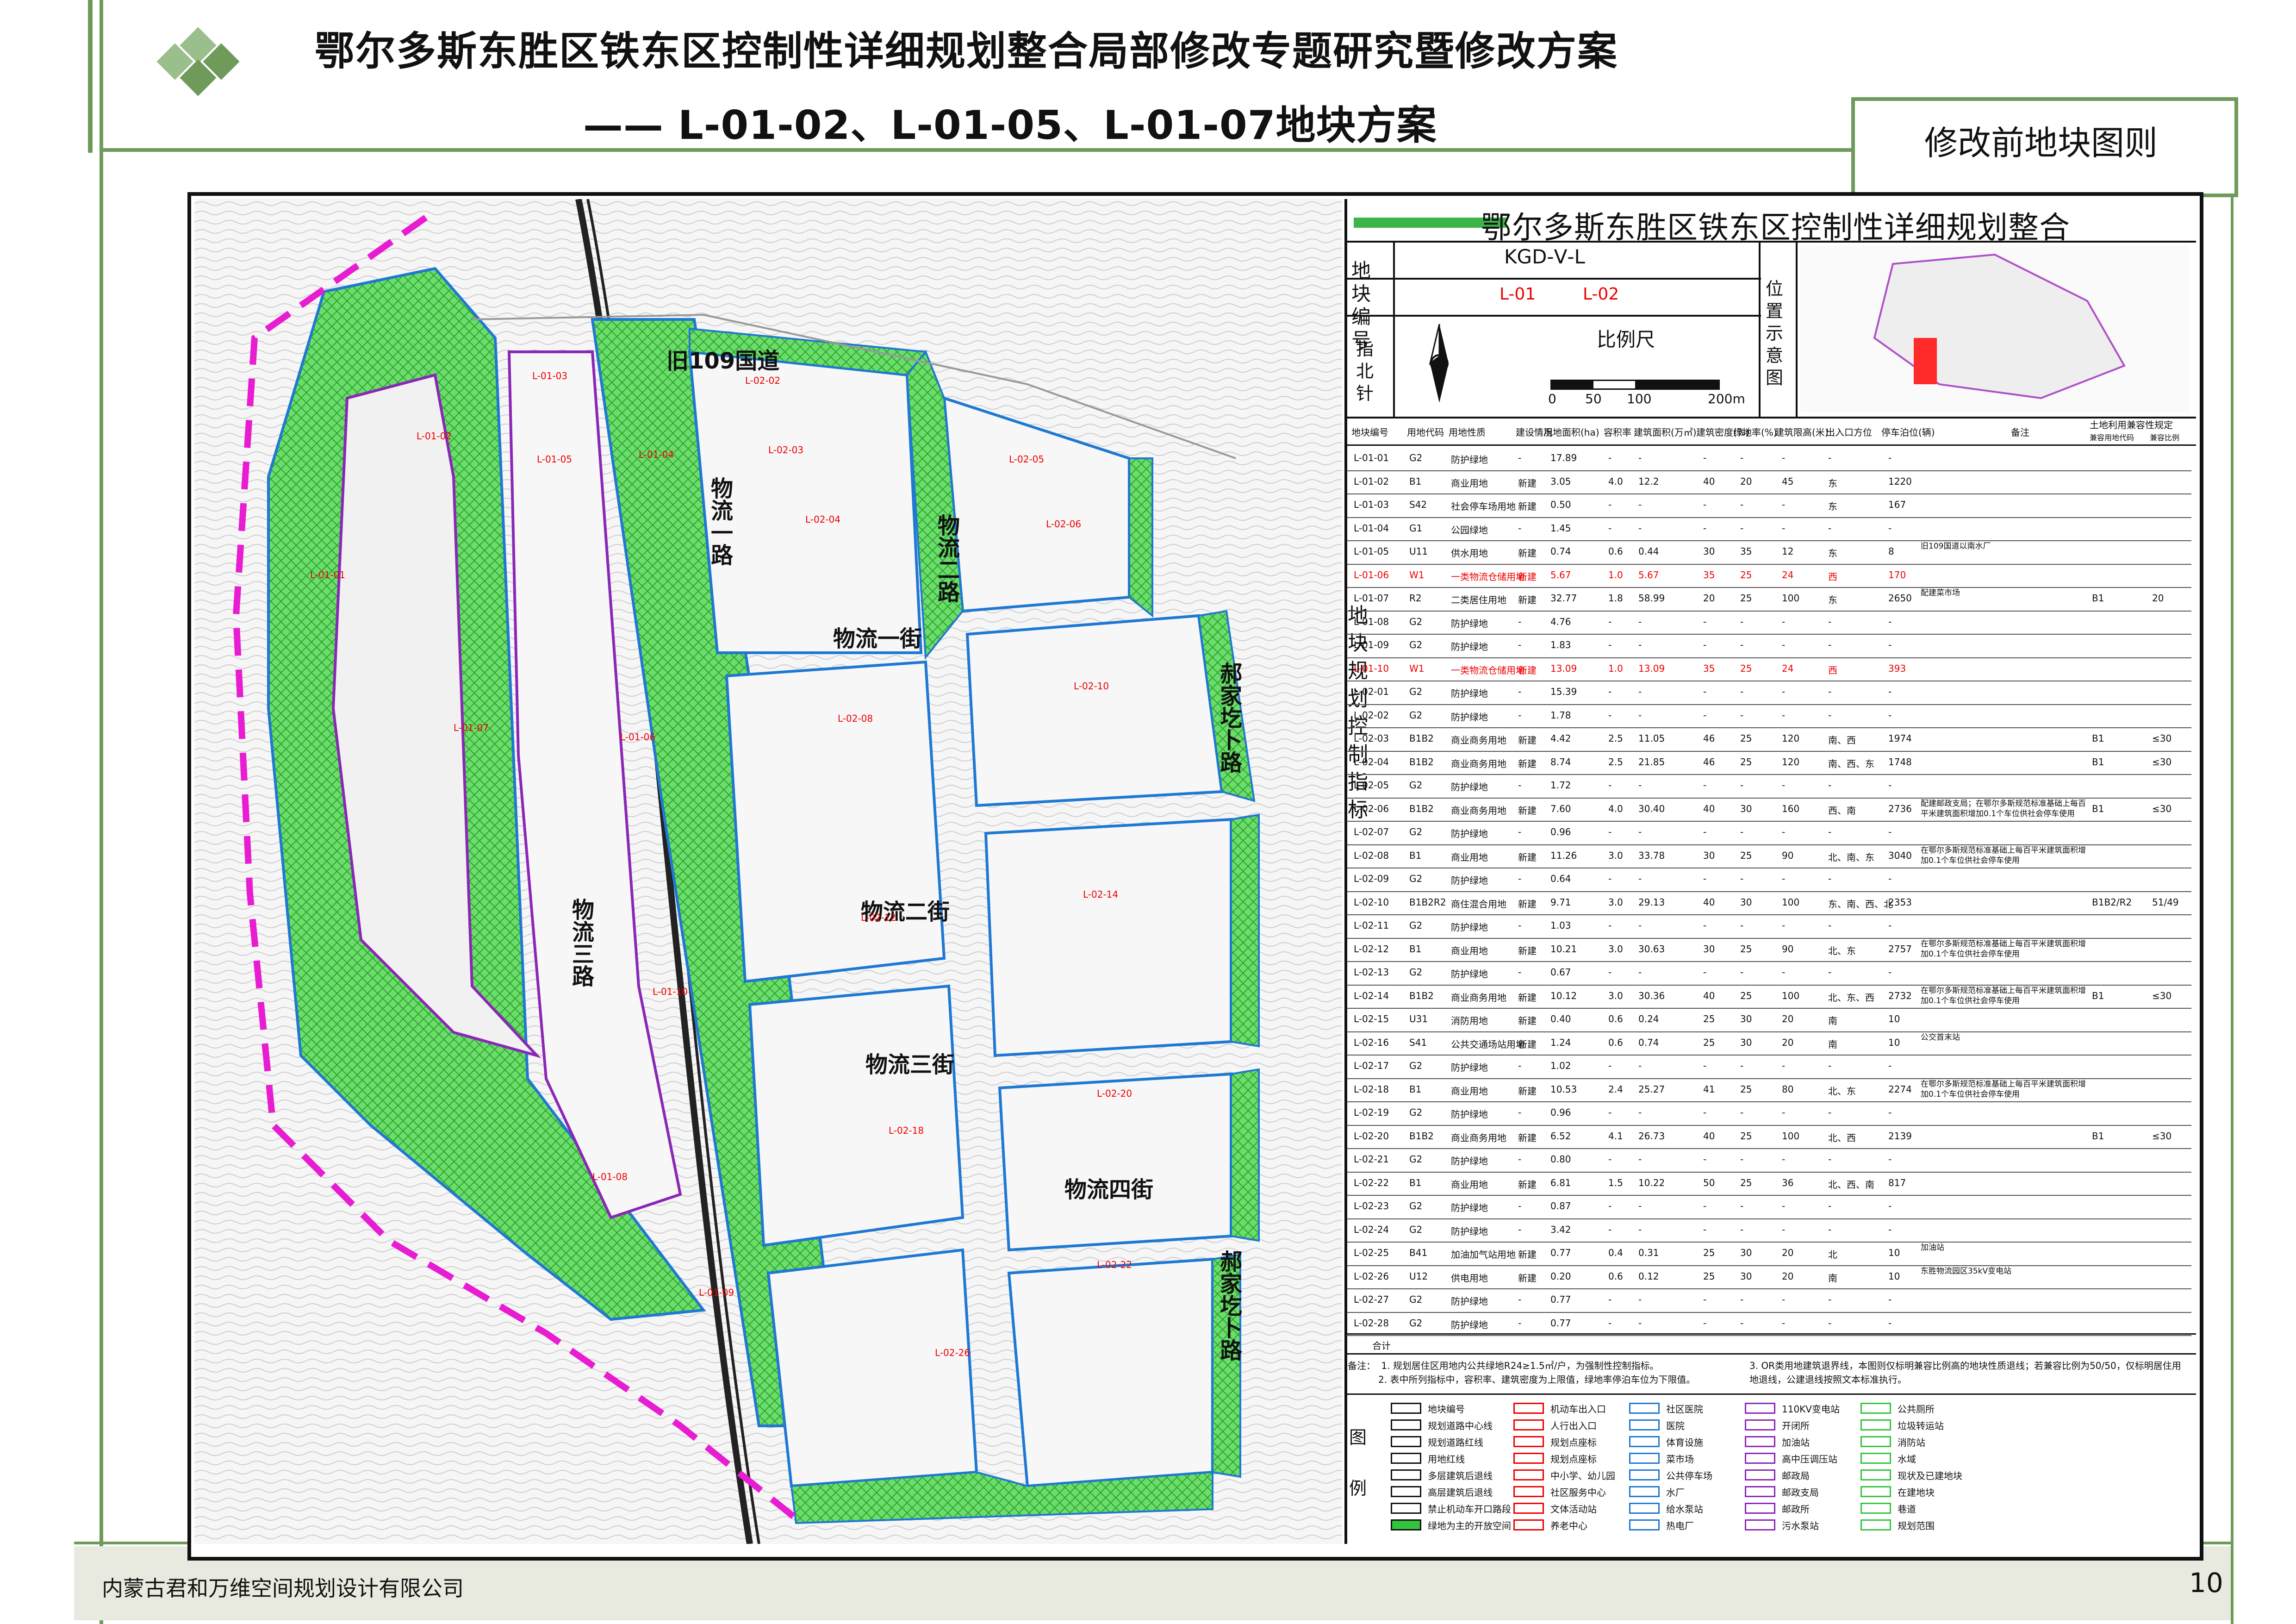 Image resolution: width=2296 pixels, height=1624 pixels. What do you see at coordinates (1769, 459) in the screenshot?
I see `table-row: L-01-01 G2 防护绿地 - 17.89 - - - - - - -` at bounding box center [1769, 459].